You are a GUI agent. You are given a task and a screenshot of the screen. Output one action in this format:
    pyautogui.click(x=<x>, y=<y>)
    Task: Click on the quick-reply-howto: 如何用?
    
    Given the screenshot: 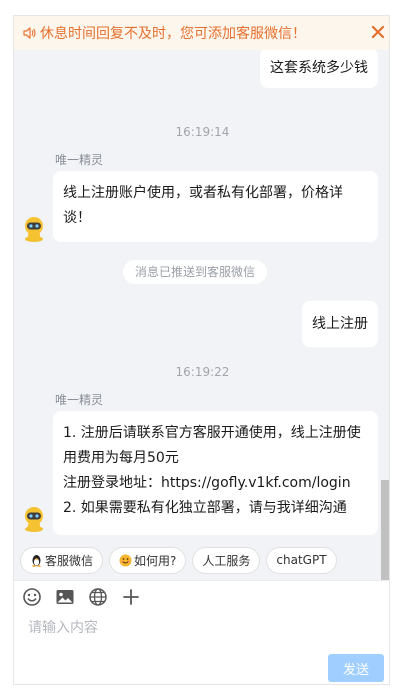 What is the action you would take?
    pyautogui.click(x=148, y=560)
    